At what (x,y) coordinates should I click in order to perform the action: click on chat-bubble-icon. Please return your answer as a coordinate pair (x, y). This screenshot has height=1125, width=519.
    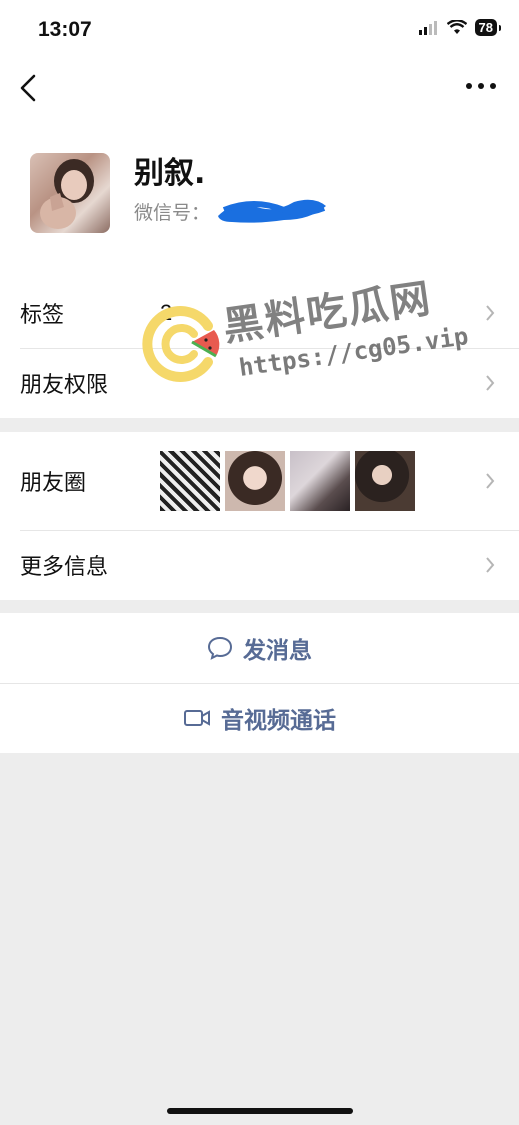
    Looking at the image, I should click on (220, 648).